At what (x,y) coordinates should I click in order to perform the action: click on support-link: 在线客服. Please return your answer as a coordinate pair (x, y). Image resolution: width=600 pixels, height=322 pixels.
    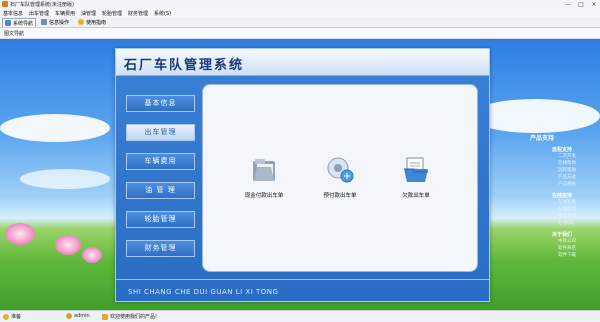
    Looking at the image, I should click on (578, 202).